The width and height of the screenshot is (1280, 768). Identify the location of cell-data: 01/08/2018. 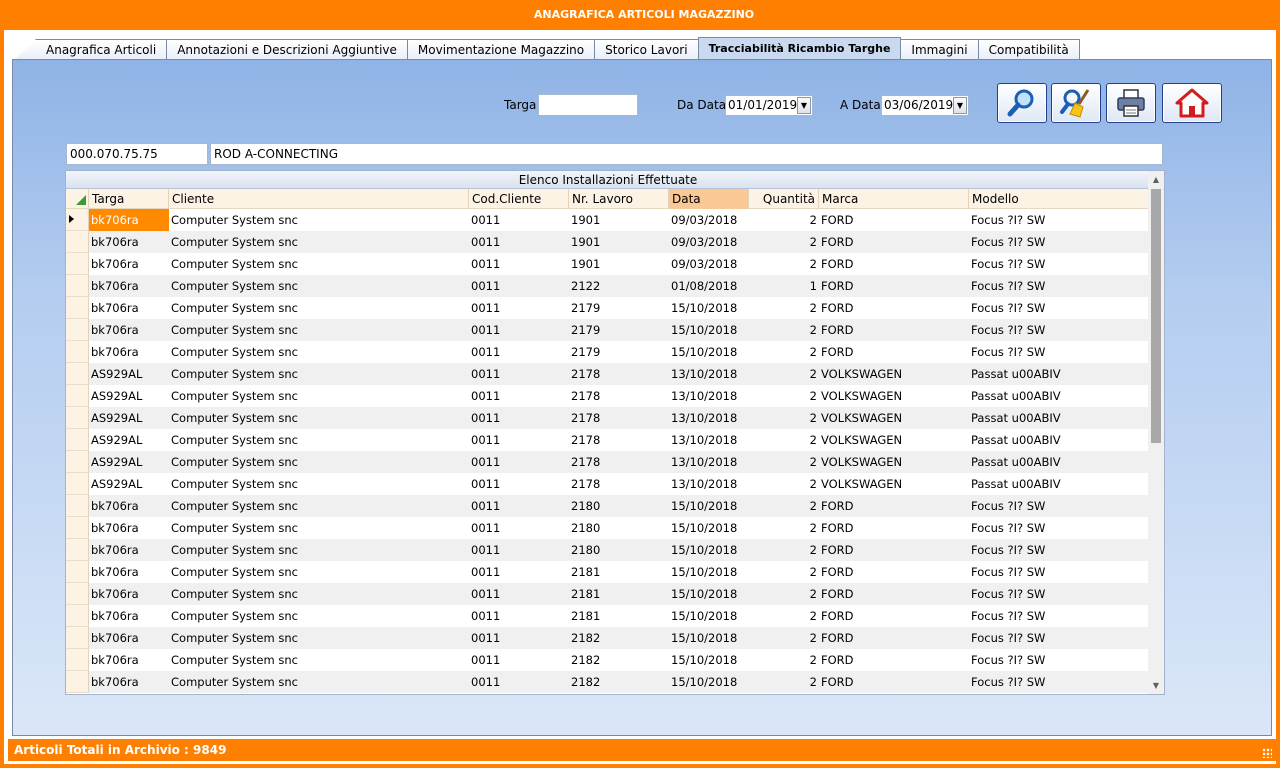
(709, 286).